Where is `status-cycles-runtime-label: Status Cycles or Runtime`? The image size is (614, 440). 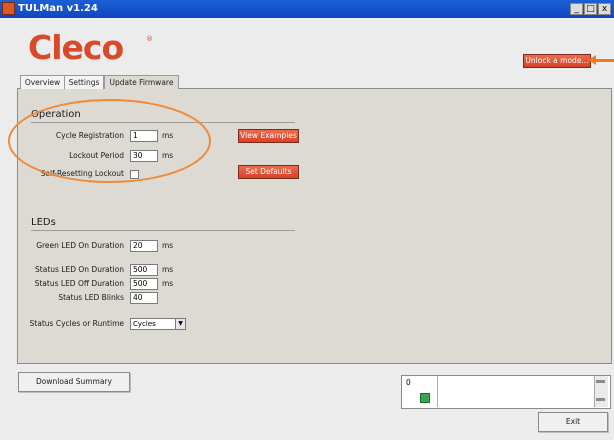 status-cycles-runtime-label: Status Cycles or Runtime is located at coordinates (76, 323).